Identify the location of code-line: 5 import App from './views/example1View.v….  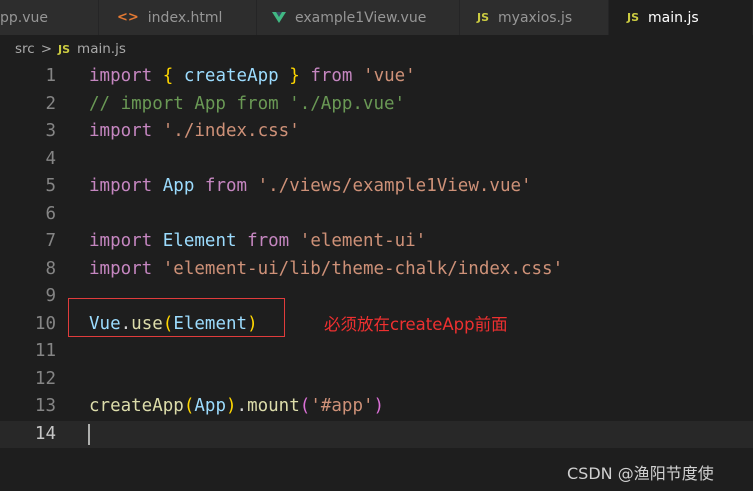
(376, 186).